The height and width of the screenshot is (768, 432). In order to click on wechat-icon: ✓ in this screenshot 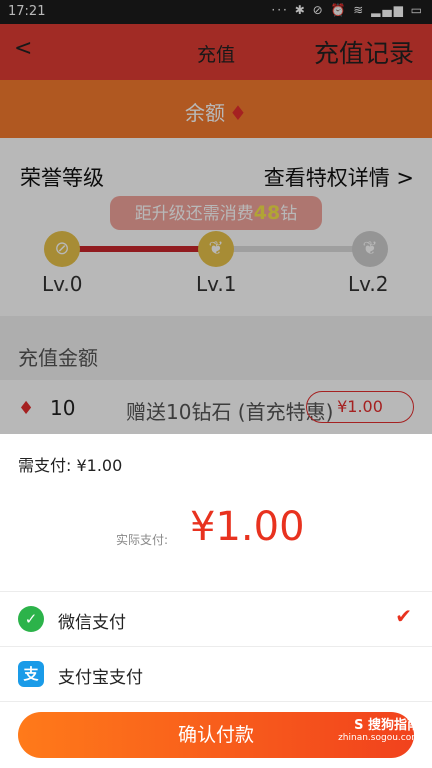, I will do `click(31, 619)`.